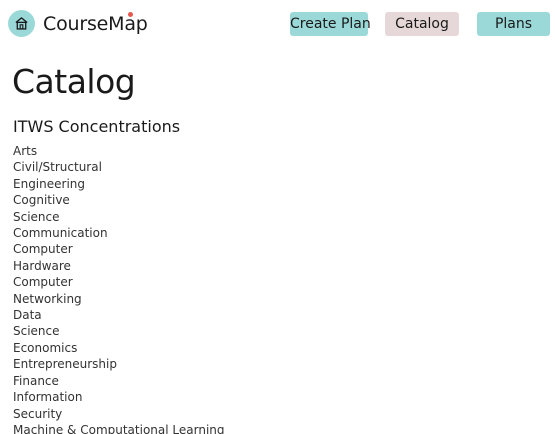 The height and width of the screenshot is (434, 555). I want to click on concentration-item: Entrepreneurship, so click(119, 364).